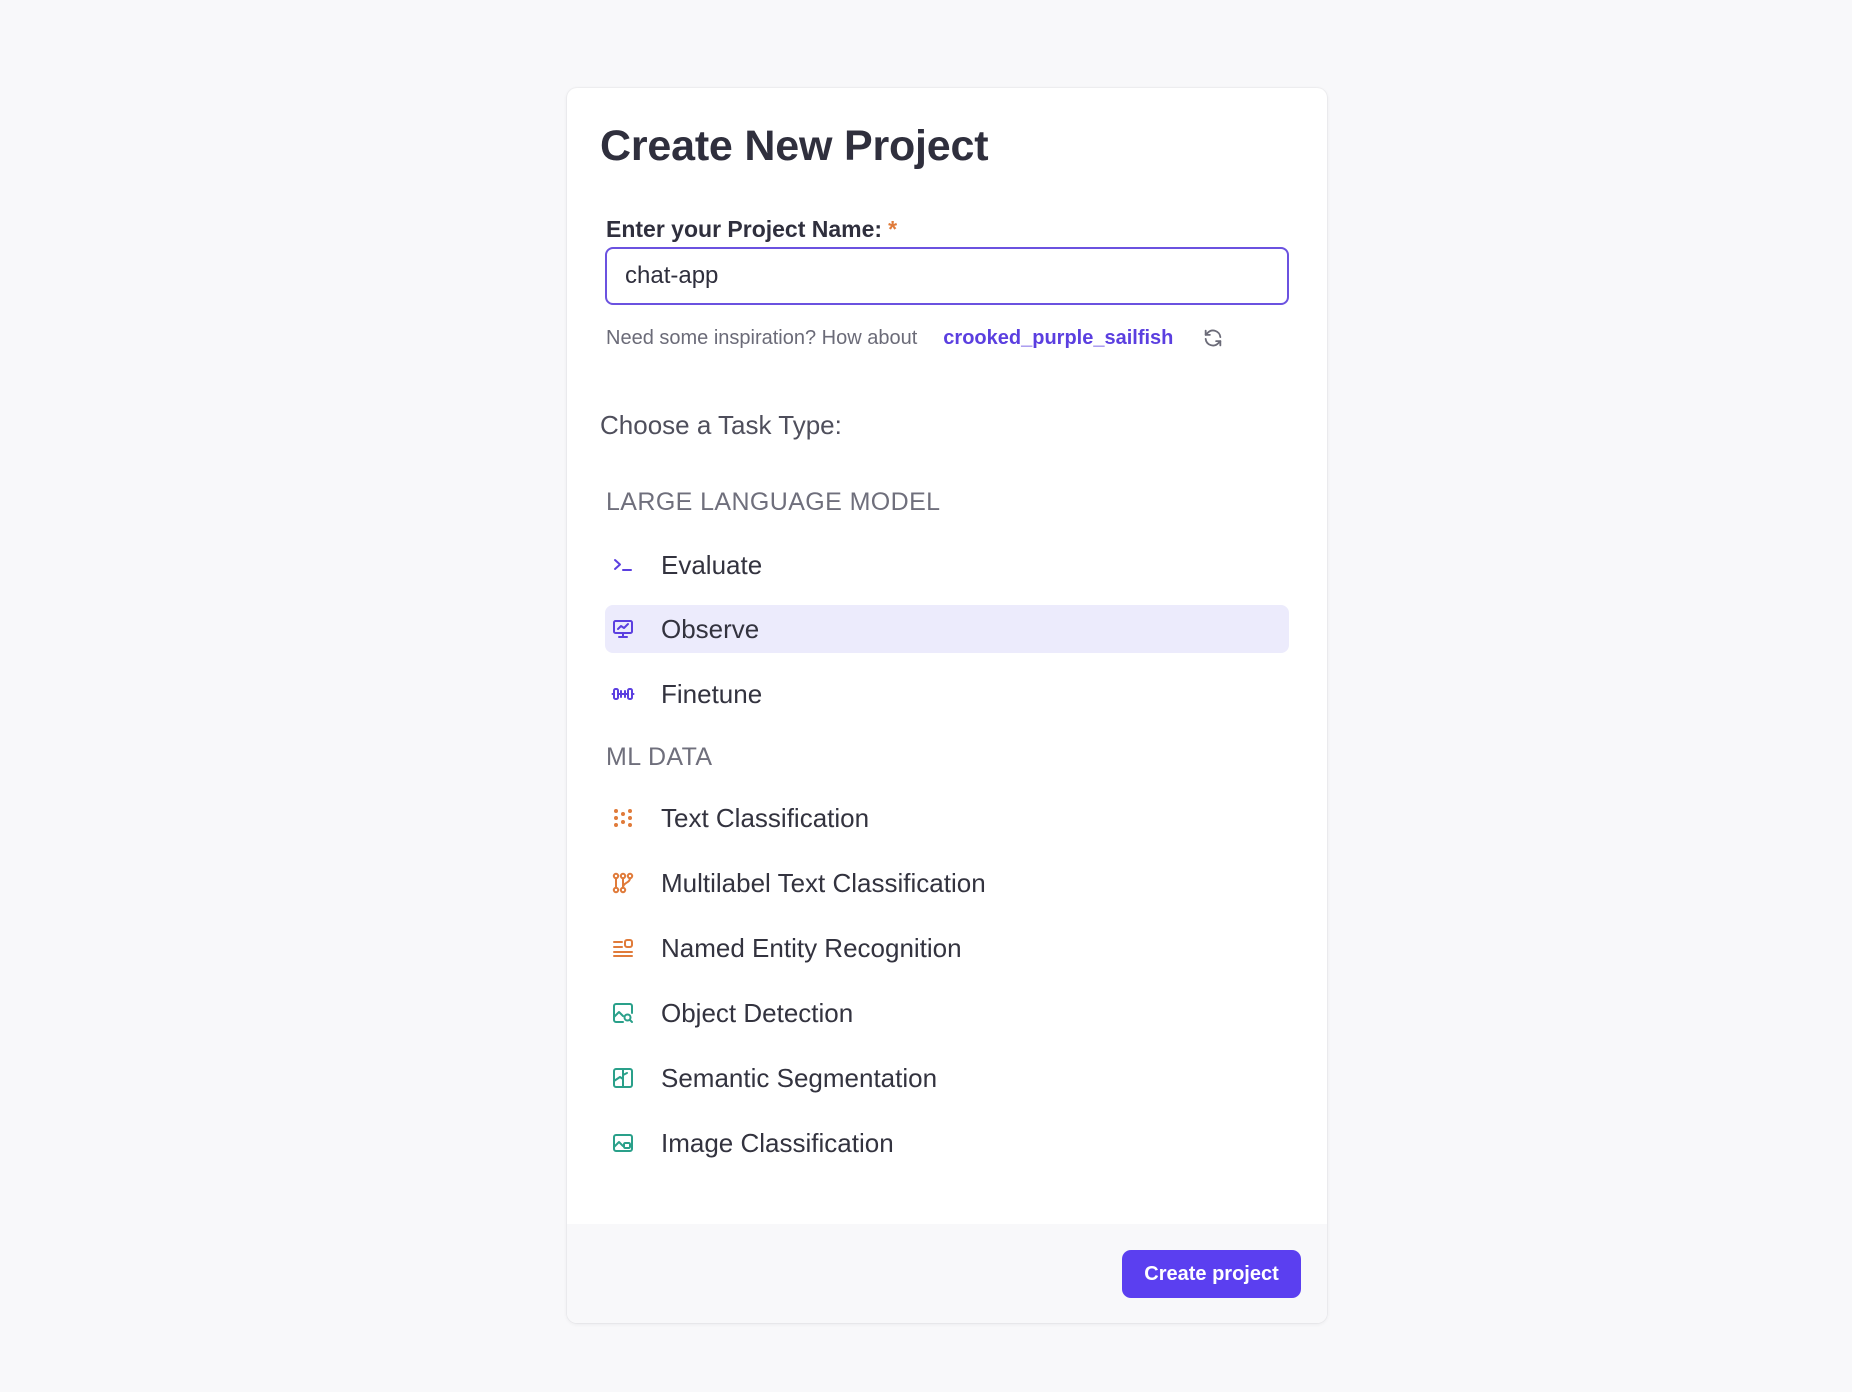 The width and height of the screenshot is (1852, 1392). I want to click on nodes-icon, so click(633, 883).